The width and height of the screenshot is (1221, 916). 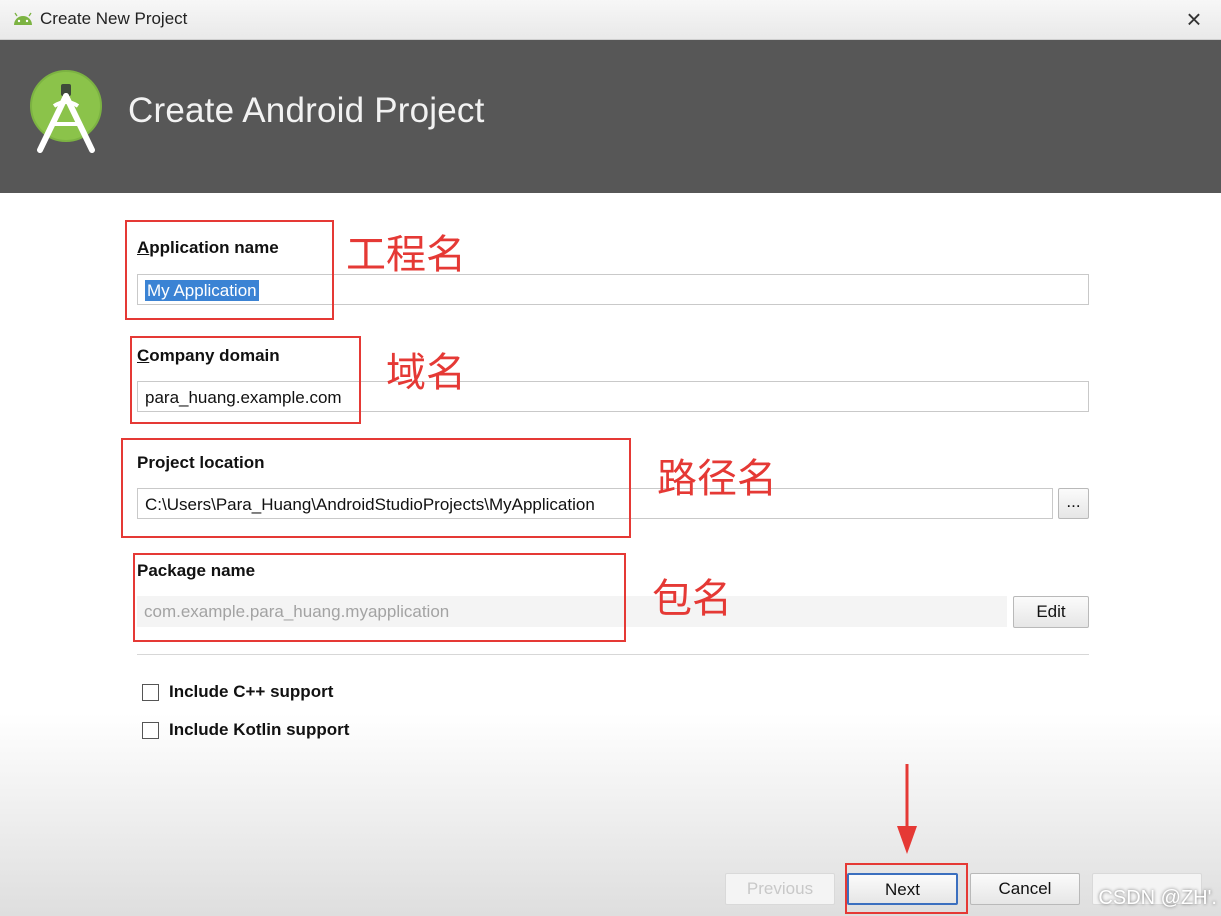 I want to click on cpp-support-label: Include C++ support, so click(x=251, y=691).